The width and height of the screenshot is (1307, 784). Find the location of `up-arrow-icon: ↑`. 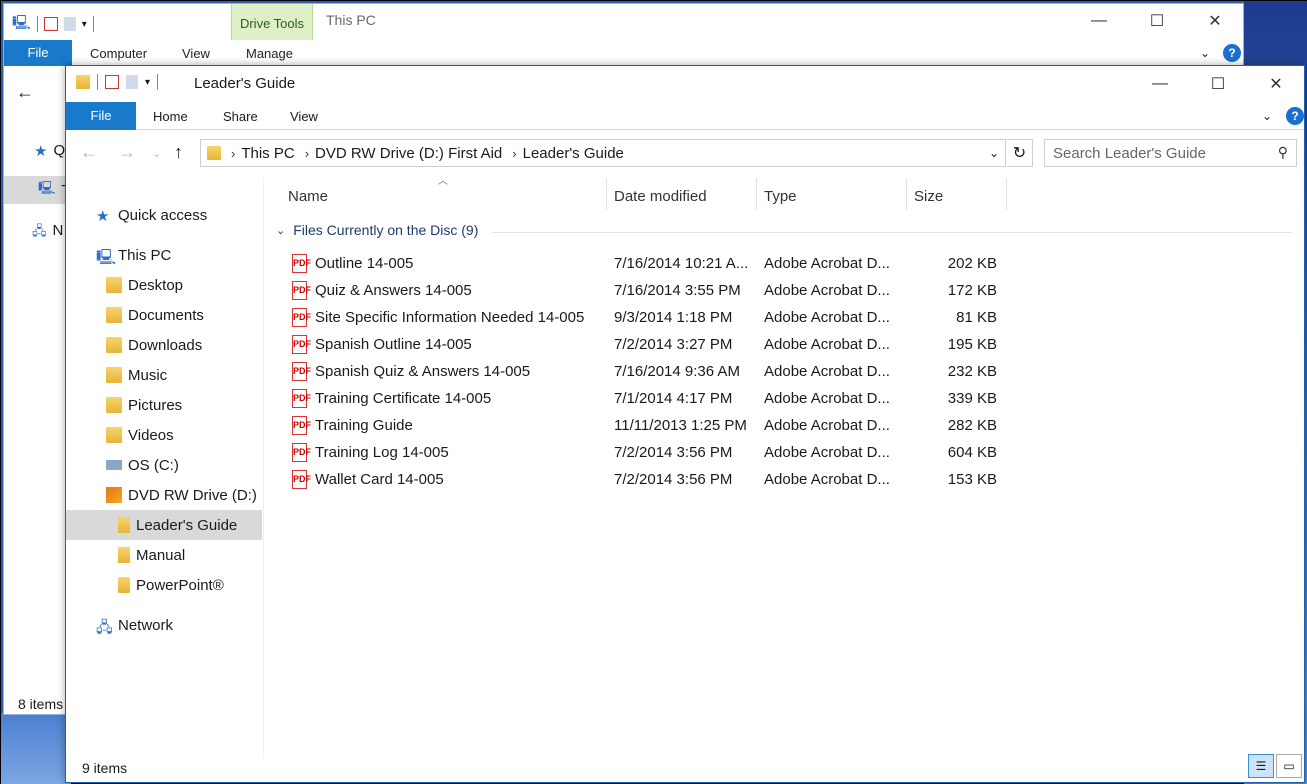

up-arrow-icon: ↑ is located at coordinates (178, 152).